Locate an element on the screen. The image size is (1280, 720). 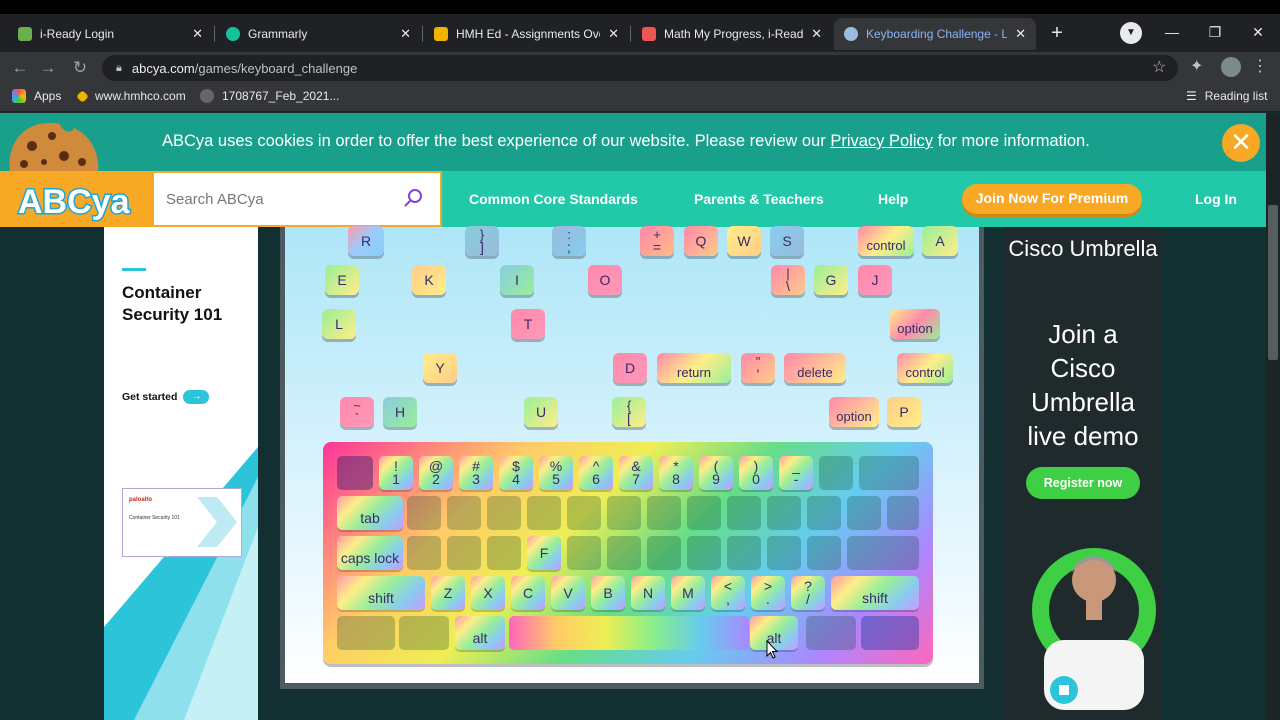
tab-title: Grammarly is located at coordinates (278, 34).